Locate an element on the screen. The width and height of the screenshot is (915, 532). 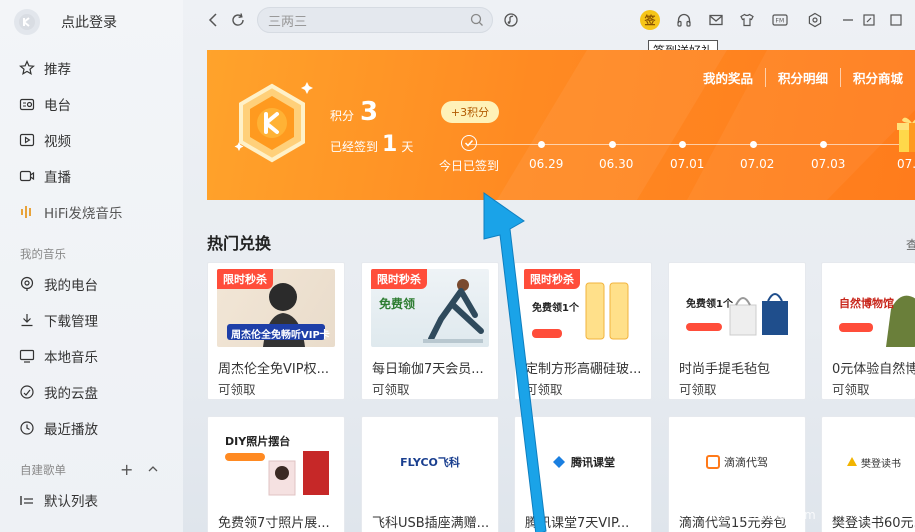
refresh-icon is located at coordinates (238, 20).